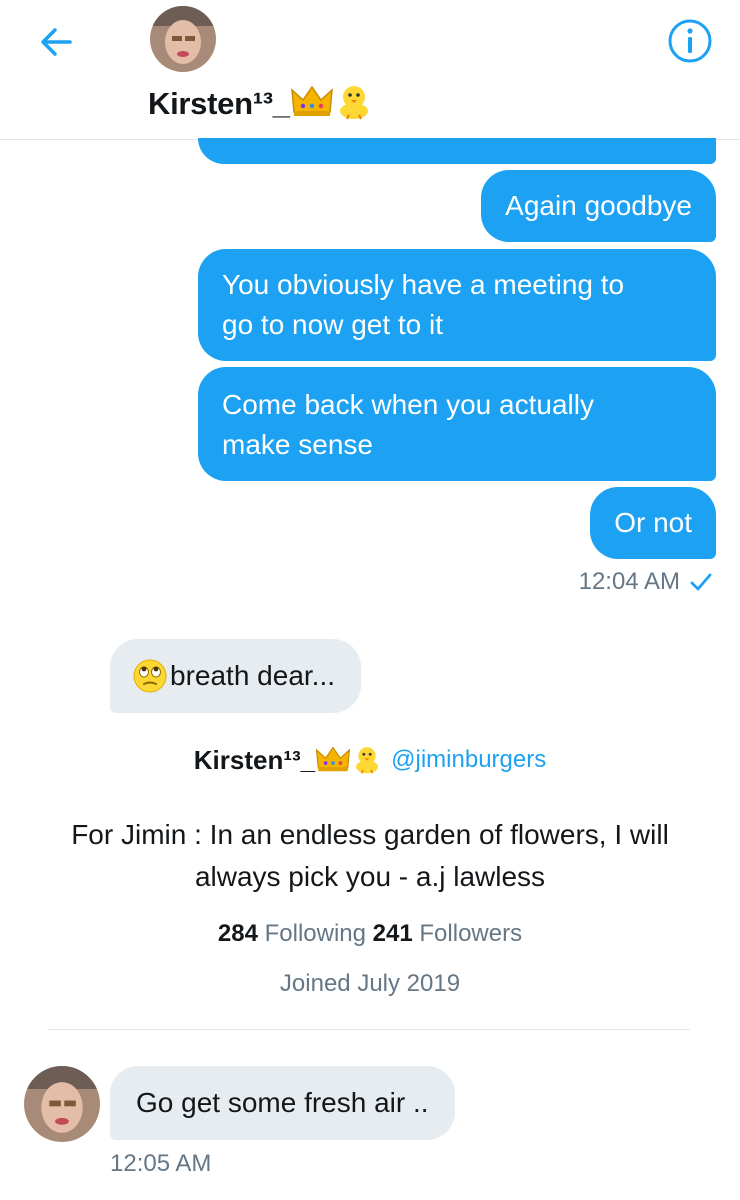 The image size is (740, 1200). What do you see at coordinates (315, 933) in the screenshot?
I see `following-label: Following` at bounding box center [315, 933].